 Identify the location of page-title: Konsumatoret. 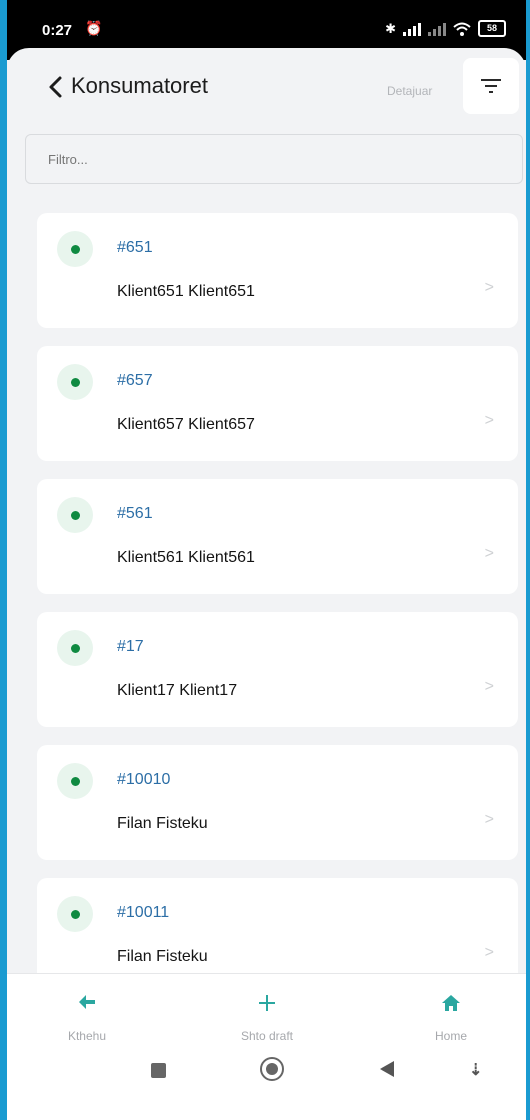
(139, 85).